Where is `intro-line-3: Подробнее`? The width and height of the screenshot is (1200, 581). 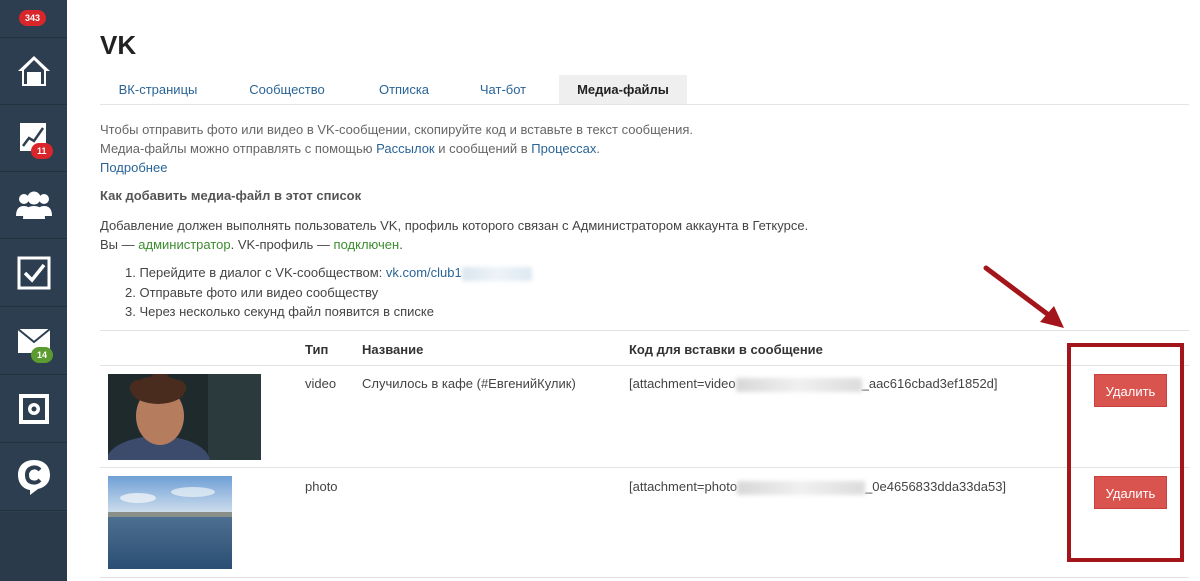
intro-line-3: Подробнее is located at coordinates (133, 167).